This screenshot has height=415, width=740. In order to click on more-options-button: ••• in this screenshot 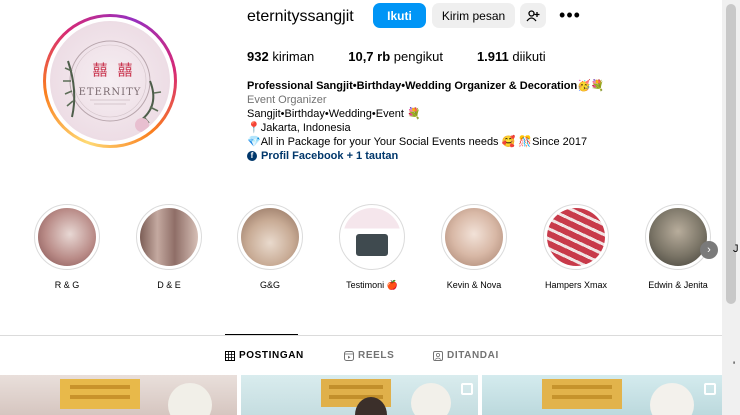, I will do `click(570, 15)`.